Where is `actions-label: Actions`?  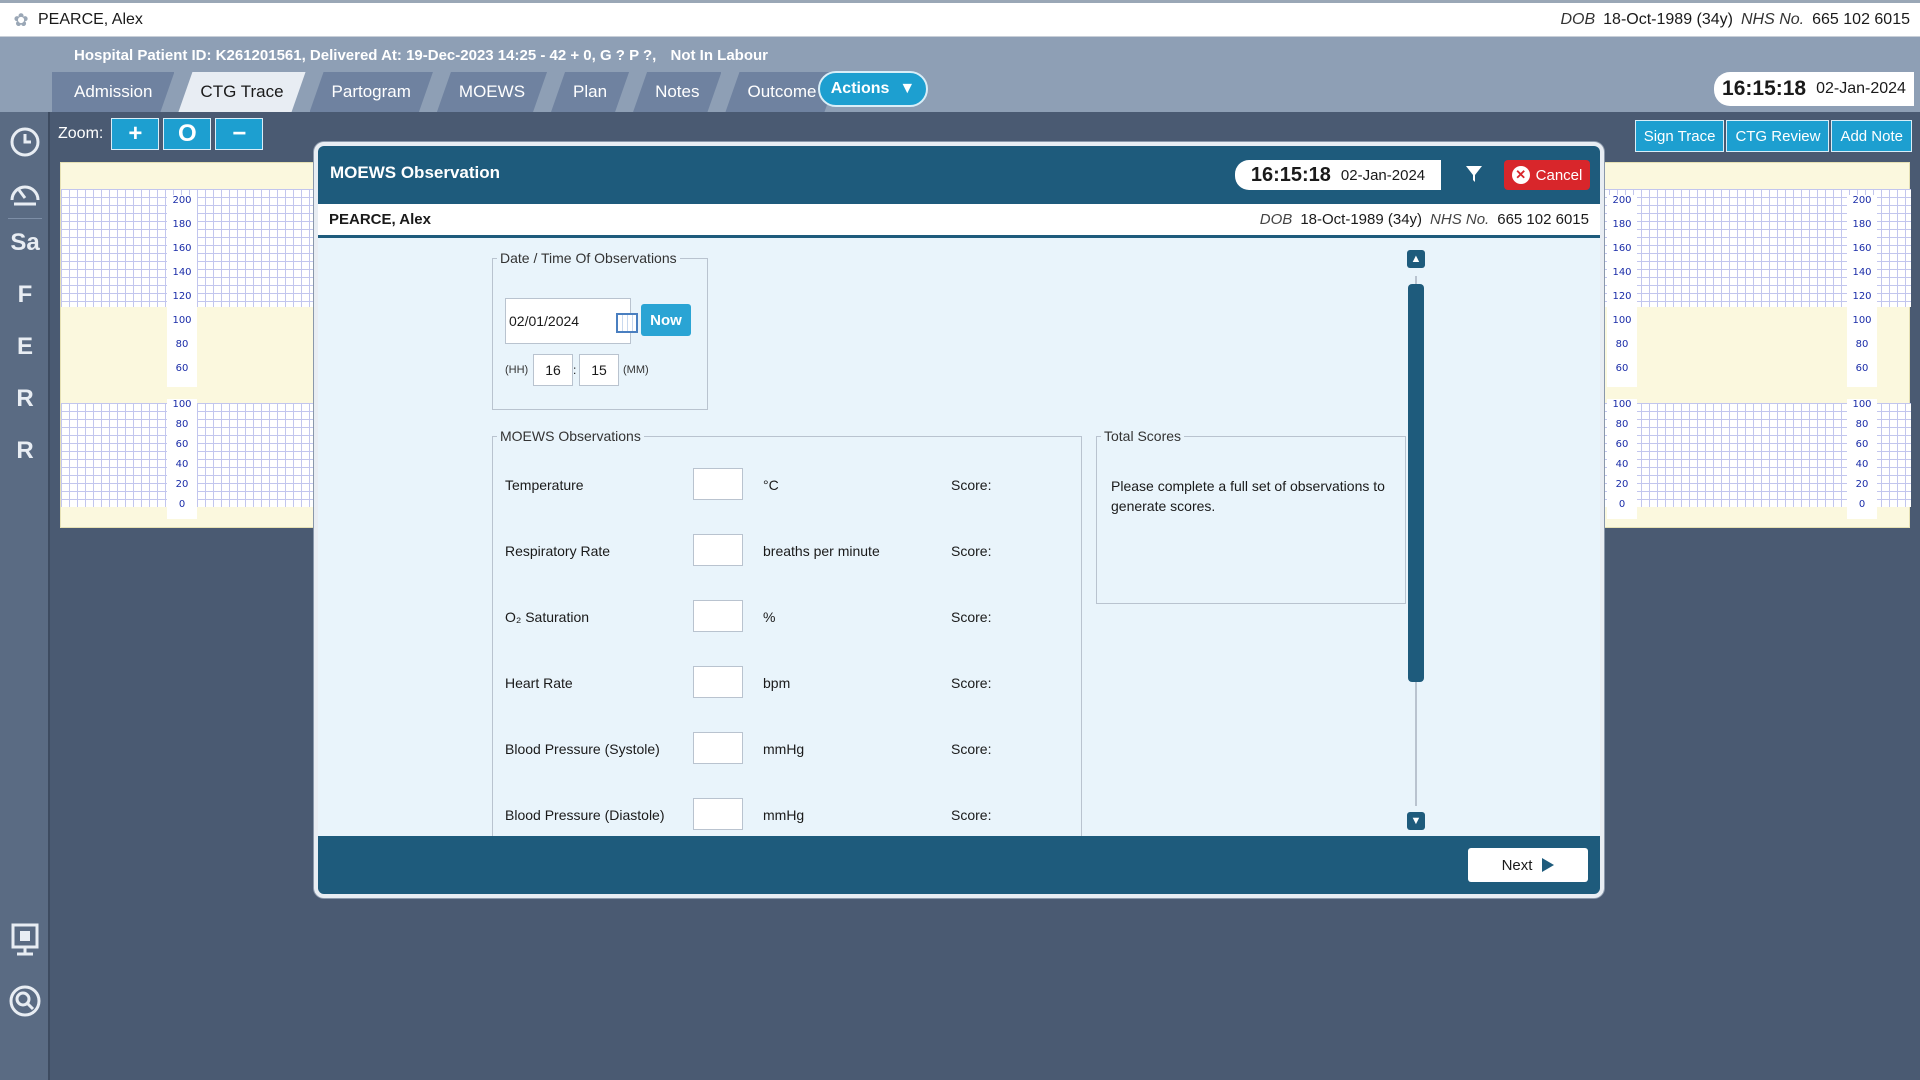 actions-label: Actions is located at coordinates (860, 88).